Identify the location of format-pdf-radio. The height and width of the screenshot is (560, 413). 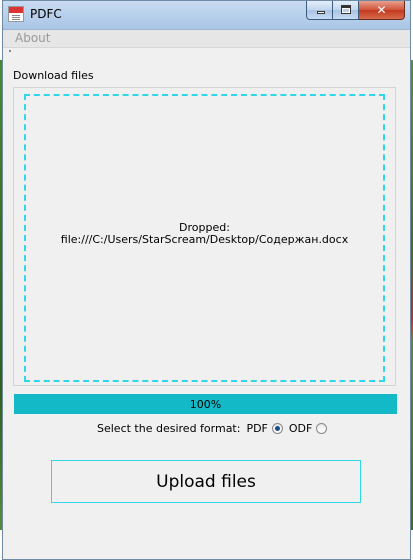
(277, 428).